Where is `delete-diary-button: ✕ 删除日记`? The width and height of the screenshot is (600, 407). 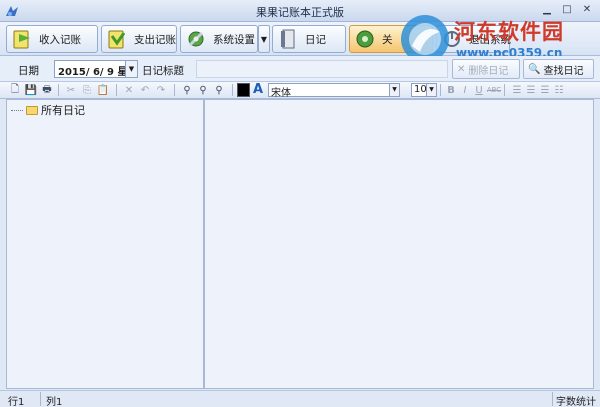
delete-diary-button: ✕ 删除日记 is located at coordinates (486, 69).